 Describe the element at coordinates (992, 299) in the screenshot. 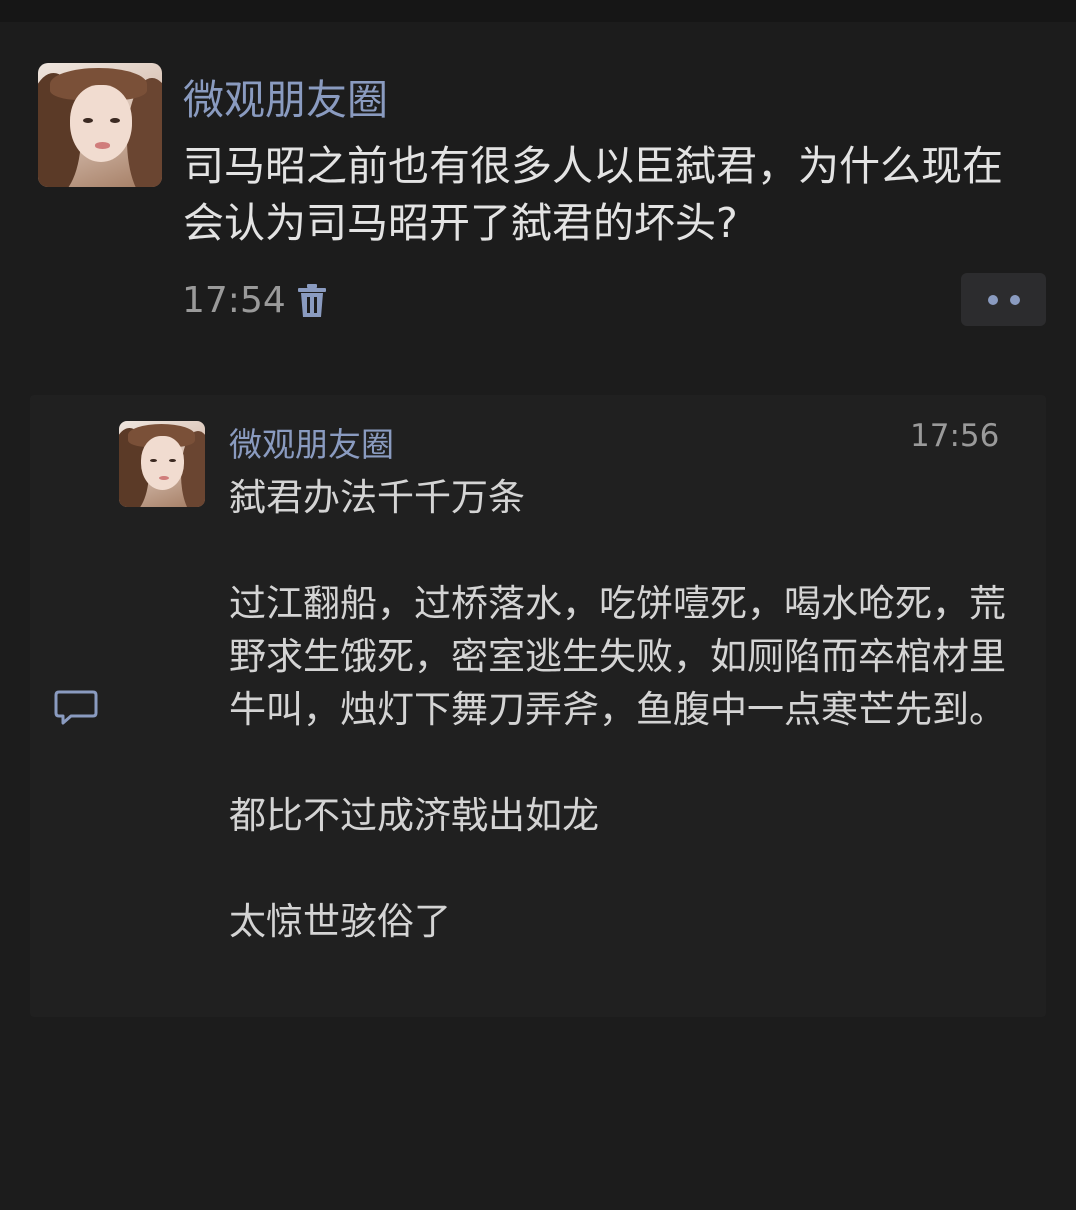

I see `more-dots-icon` at that location.